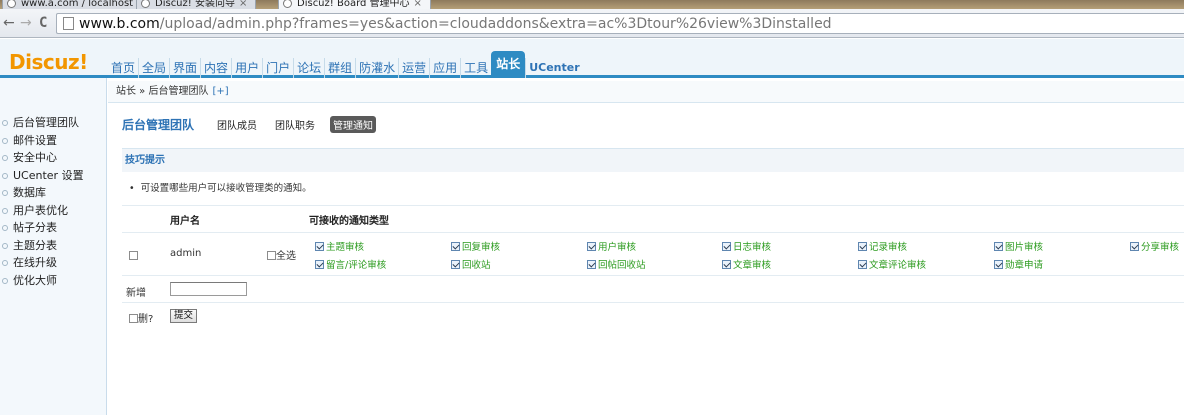 The height and width of the screenshot is (415, 1184). I want to click on tips-text-line: • 可设置哪些用户可以接收管理类的通知。, so click(220, 187).